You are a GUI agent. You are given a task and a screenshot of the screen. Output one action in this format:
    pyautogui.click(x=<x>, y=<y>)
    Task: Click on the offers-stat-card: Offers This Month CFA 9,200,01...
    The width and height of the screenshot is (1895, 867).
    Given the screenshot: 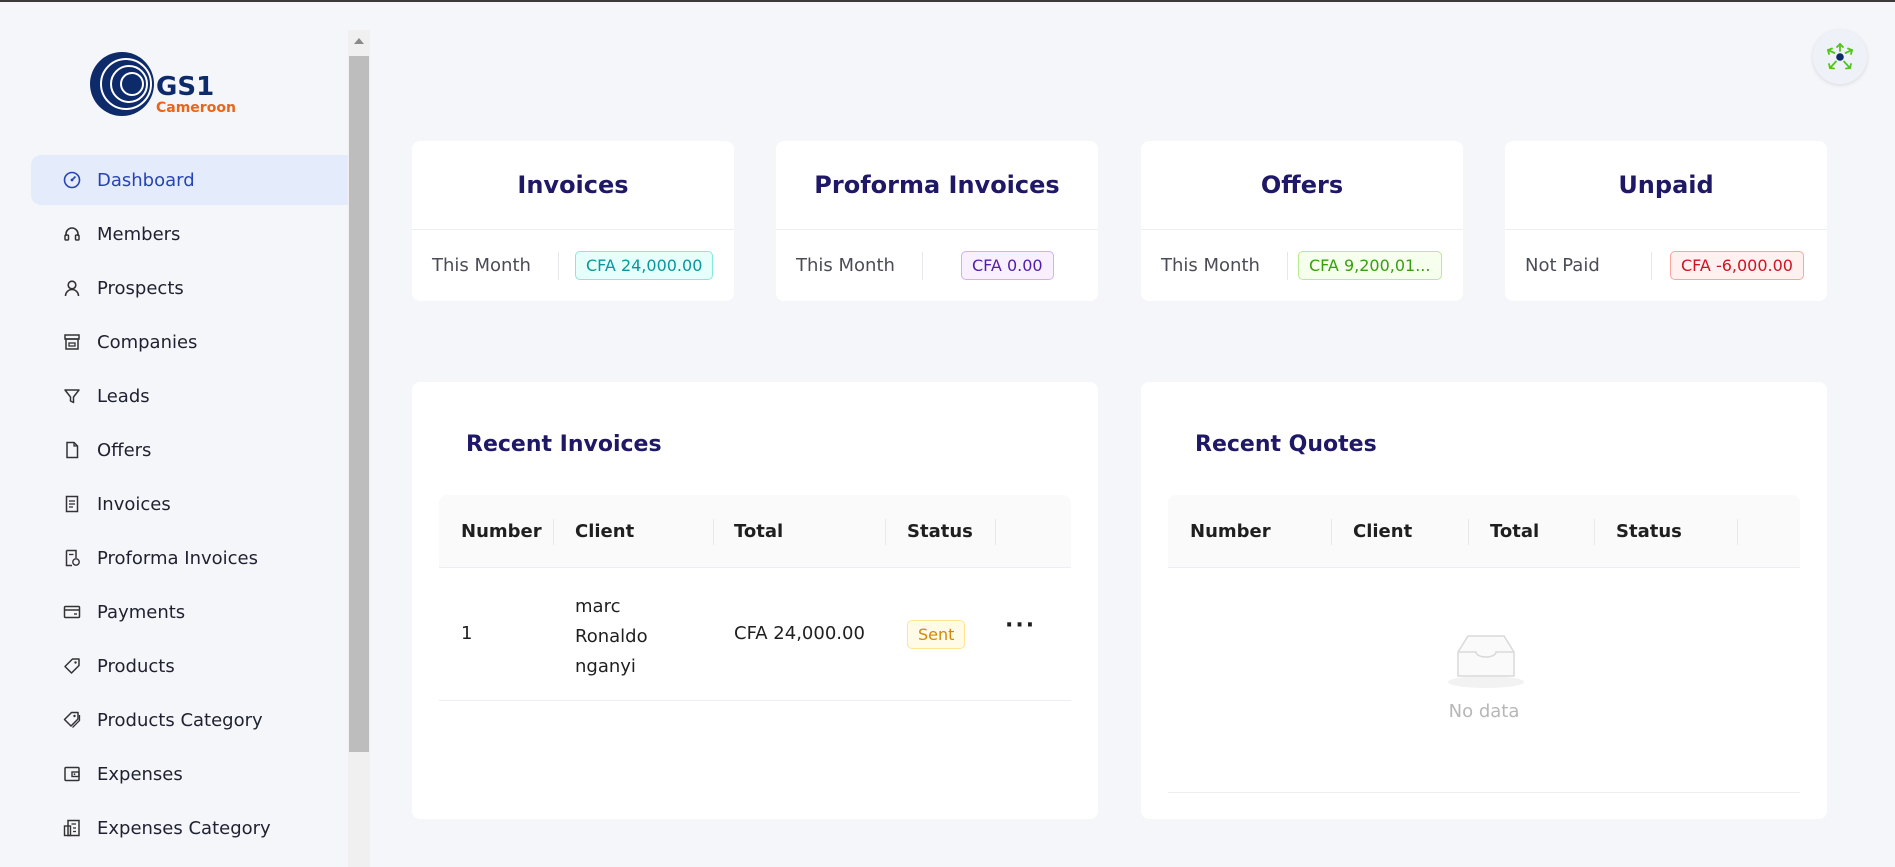 What is the action you would take?
    pyautogui.click(x=1302, y=221)
    